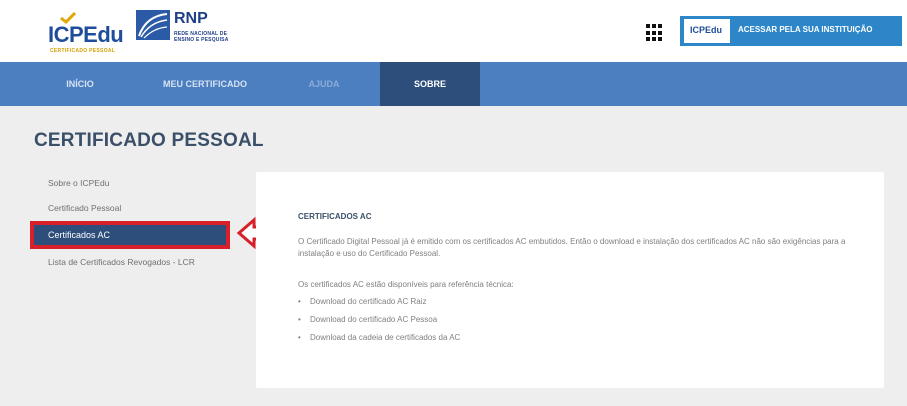 Image resolution: width=907 pixels, height=406 pixels. Describe the element at coordinates (79, 235) in the screenshot. I see `sidebar-item-certificados-ac-label: Certificados AC` at that location.